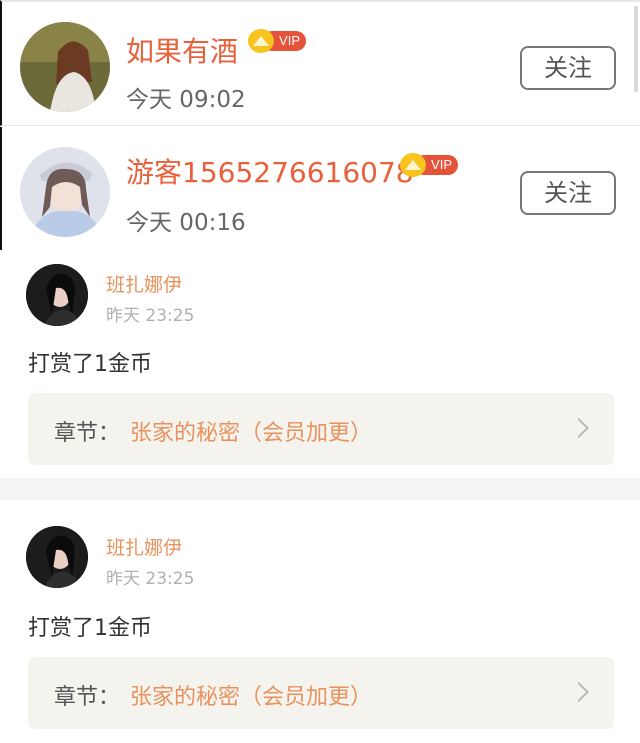  Describe the element at coordinates (186, 223) in the screenshot. I see `follow-time: 今天 00:16` at that location.